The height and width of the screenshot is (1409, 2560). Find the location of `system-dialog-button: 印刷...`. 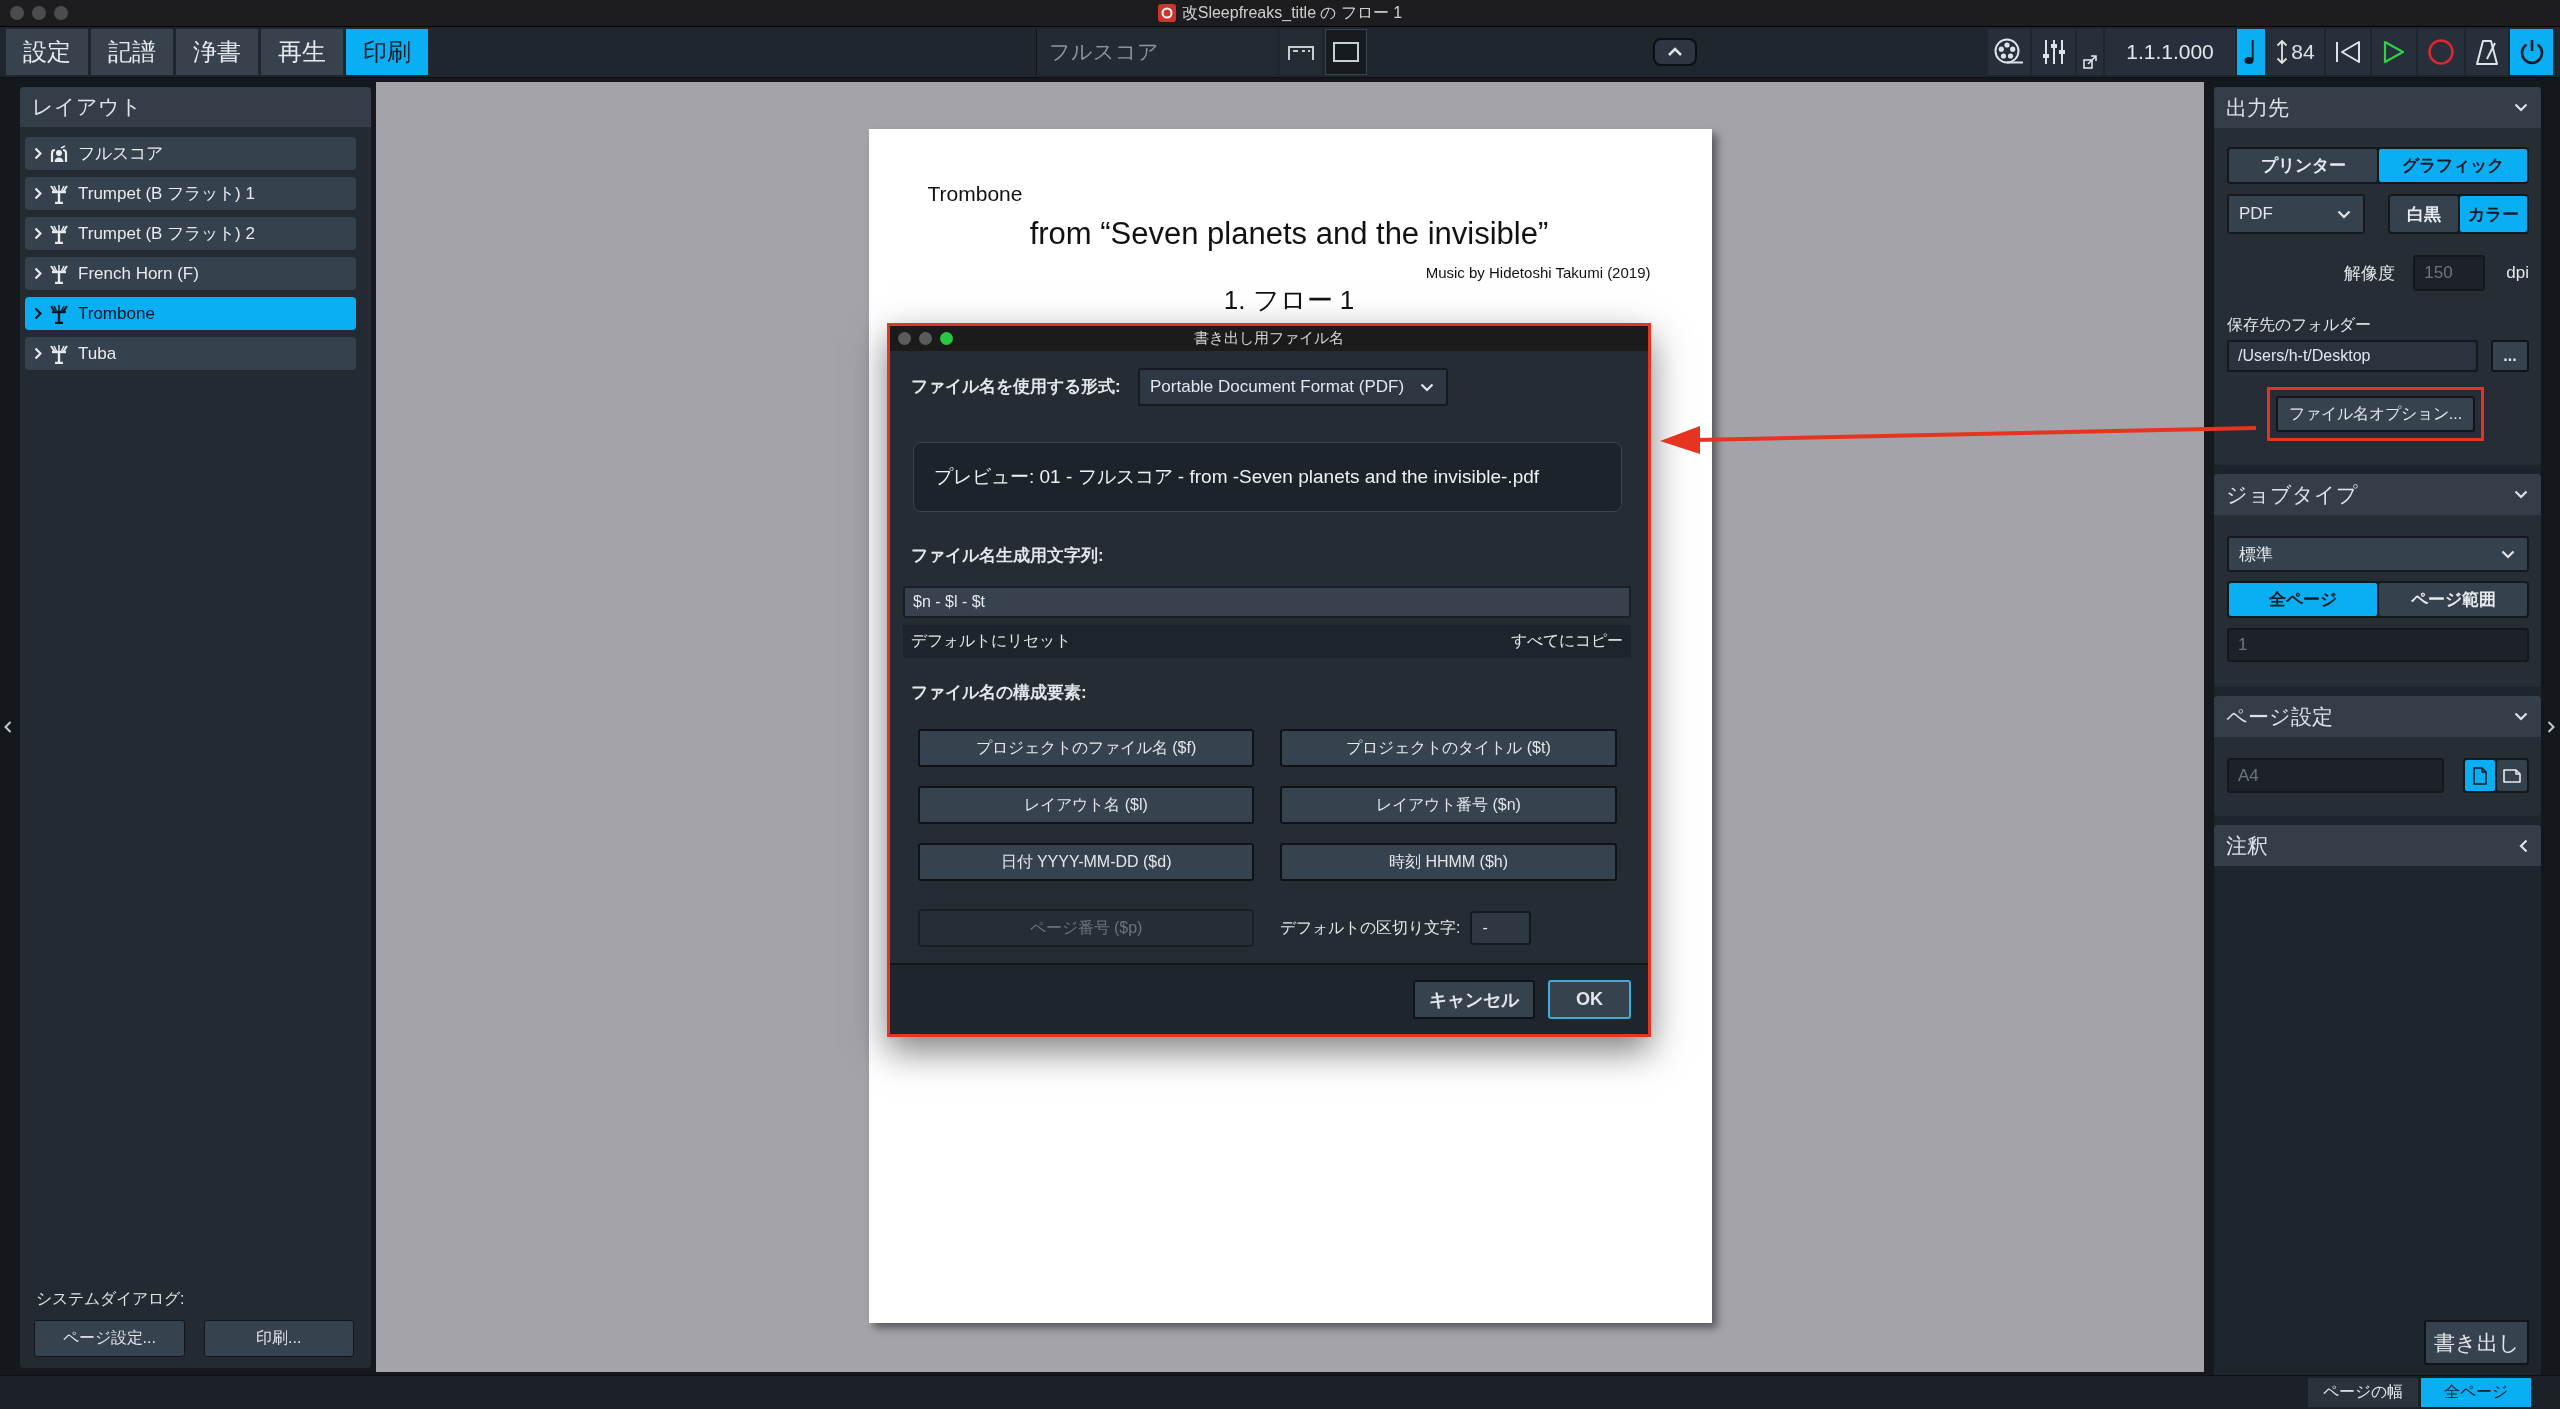

system-dialog-button: 印刷... is located at coordinates (278, 1338).